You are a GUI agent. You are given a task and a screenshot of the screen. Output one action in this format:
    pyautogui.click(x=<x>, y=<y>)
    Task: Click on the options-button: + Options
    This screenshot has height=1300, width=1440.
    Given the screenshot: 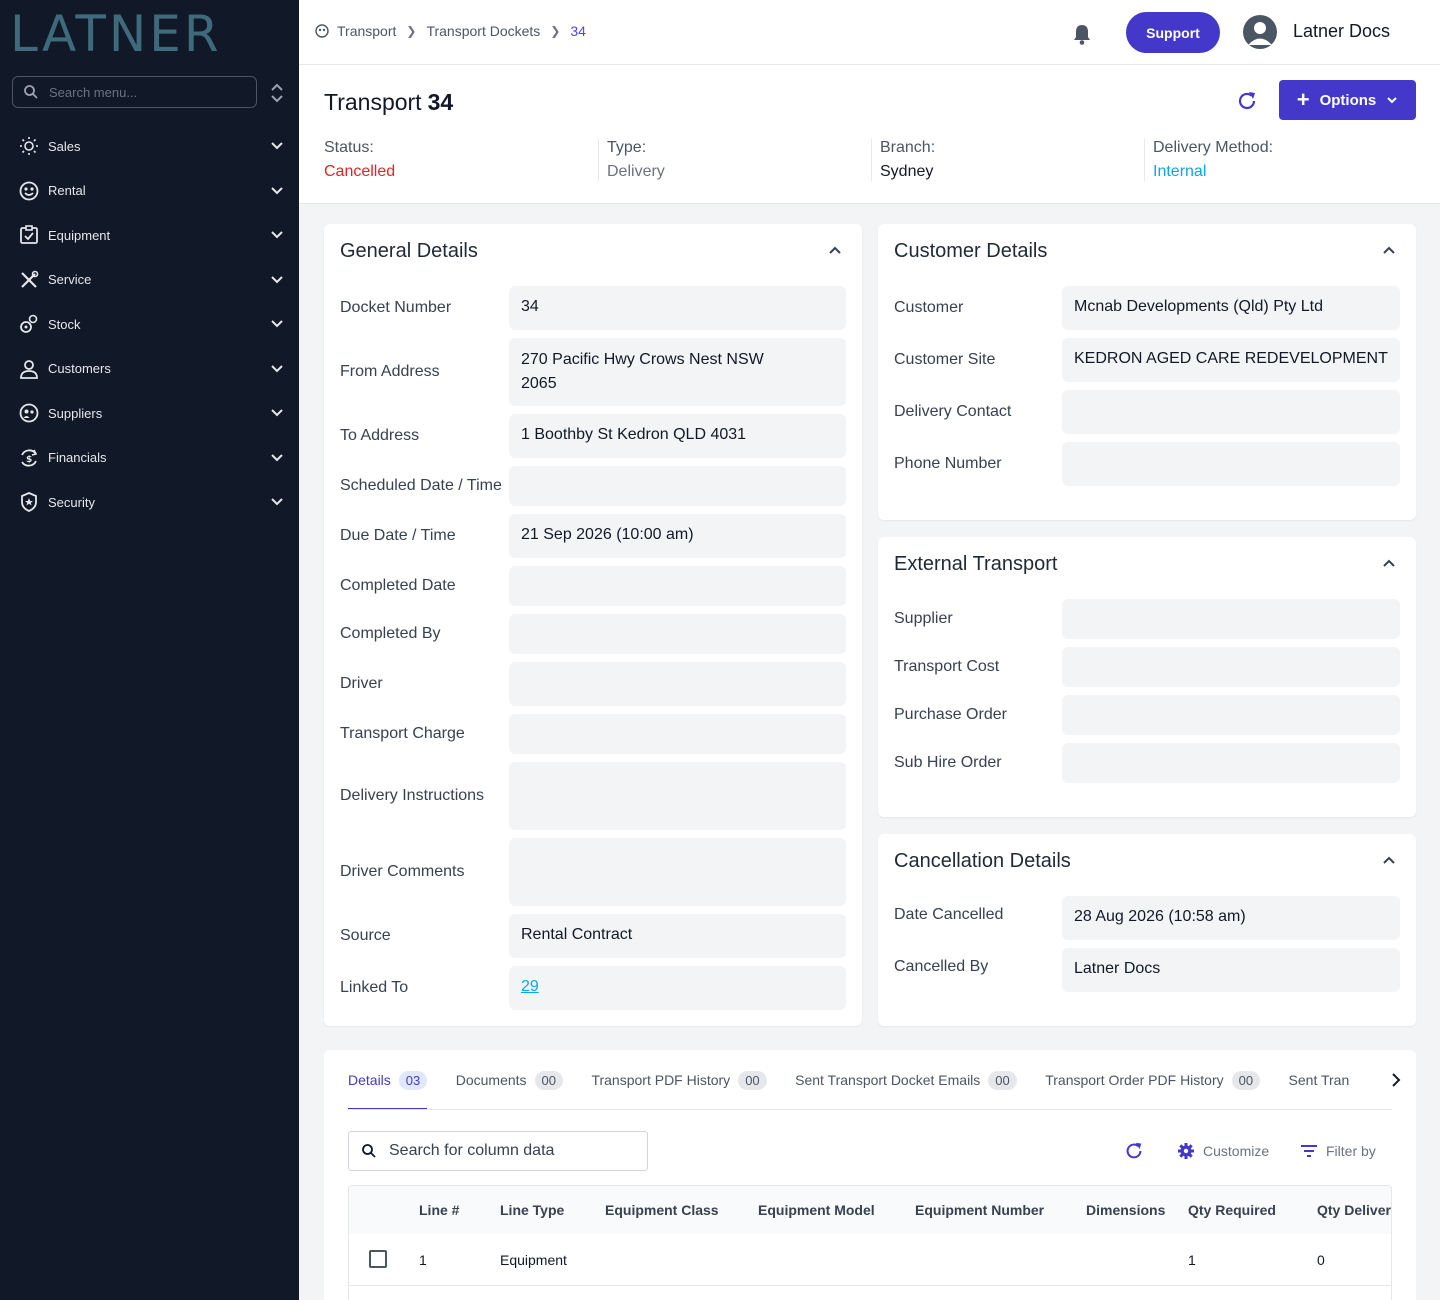 What is the action you would take?
    pyautogui.click(x=1347, y=100)
    